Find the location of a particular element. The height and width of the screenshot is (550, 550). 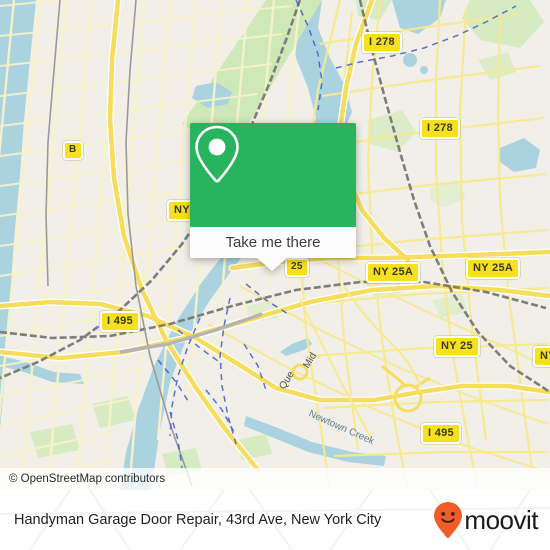

moovit-logo: moovit is located at coordinates (491, 520).